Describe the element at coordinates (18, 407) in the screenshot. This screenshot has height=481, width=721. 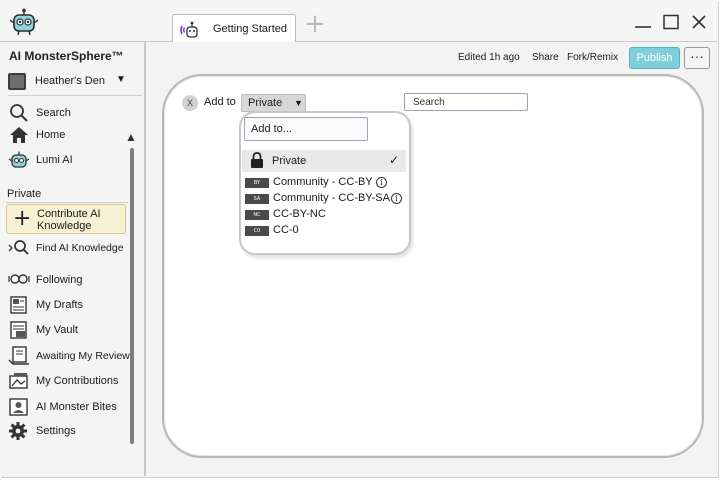
I see `bites-icon` at that location.